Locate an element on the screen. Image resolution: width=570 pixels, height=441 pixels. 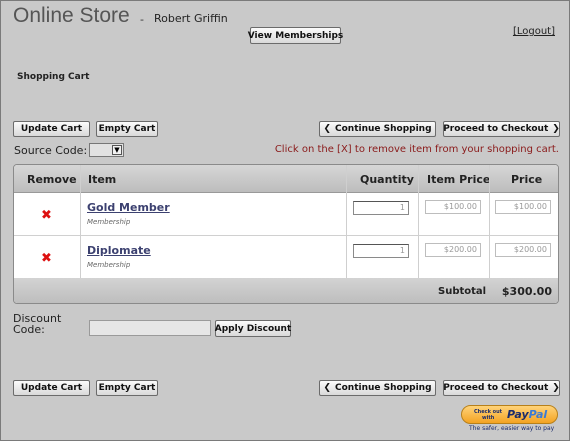
logout-link: [Logout] is located at coordinates (534, 31).